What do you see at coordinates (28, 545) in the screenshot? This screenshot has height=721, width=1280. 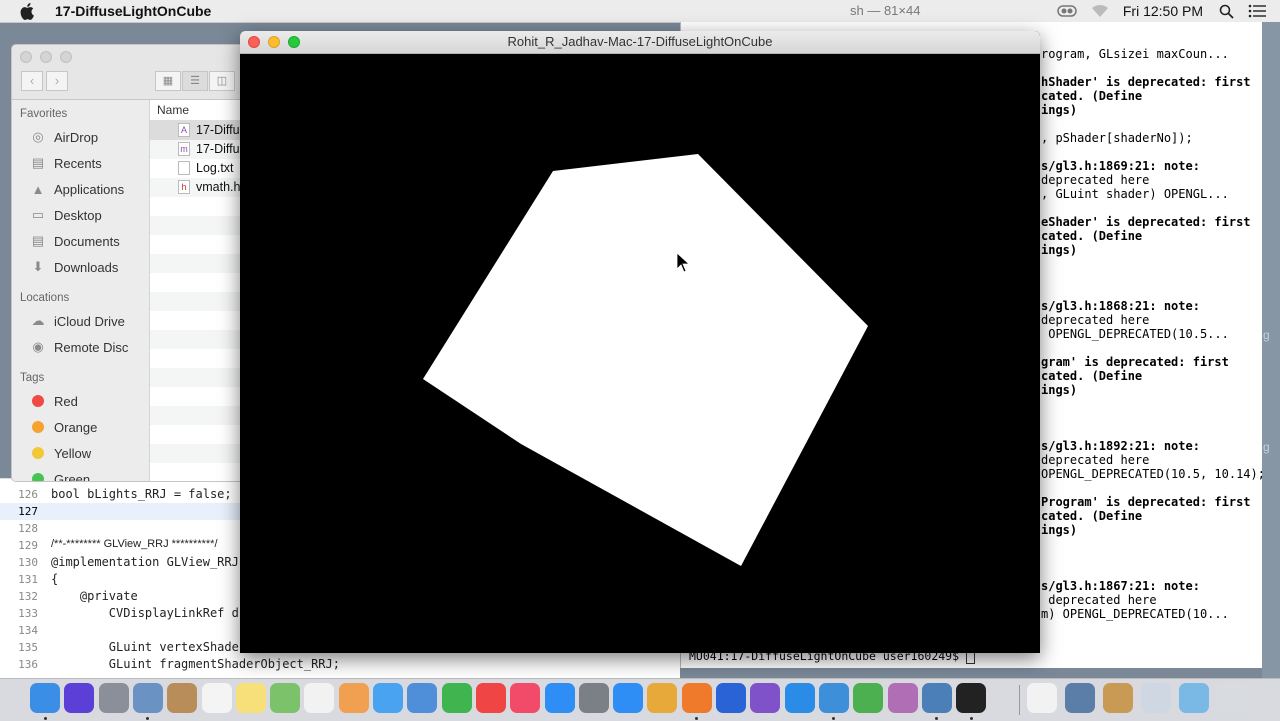 I see `line-number: 129` at bounding box center [28, 545].